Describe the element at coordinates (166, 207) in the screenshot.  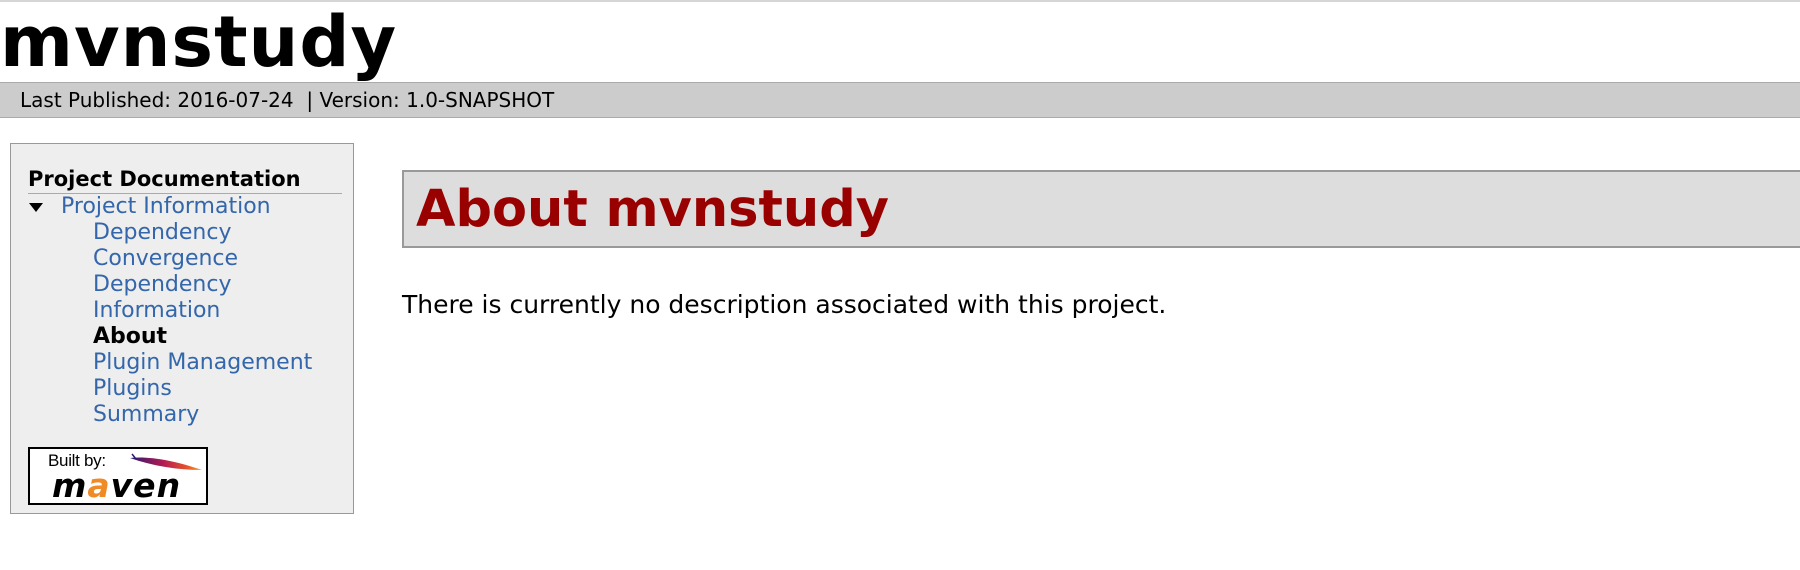
I see `nav-project-information: Project Information` at that location.